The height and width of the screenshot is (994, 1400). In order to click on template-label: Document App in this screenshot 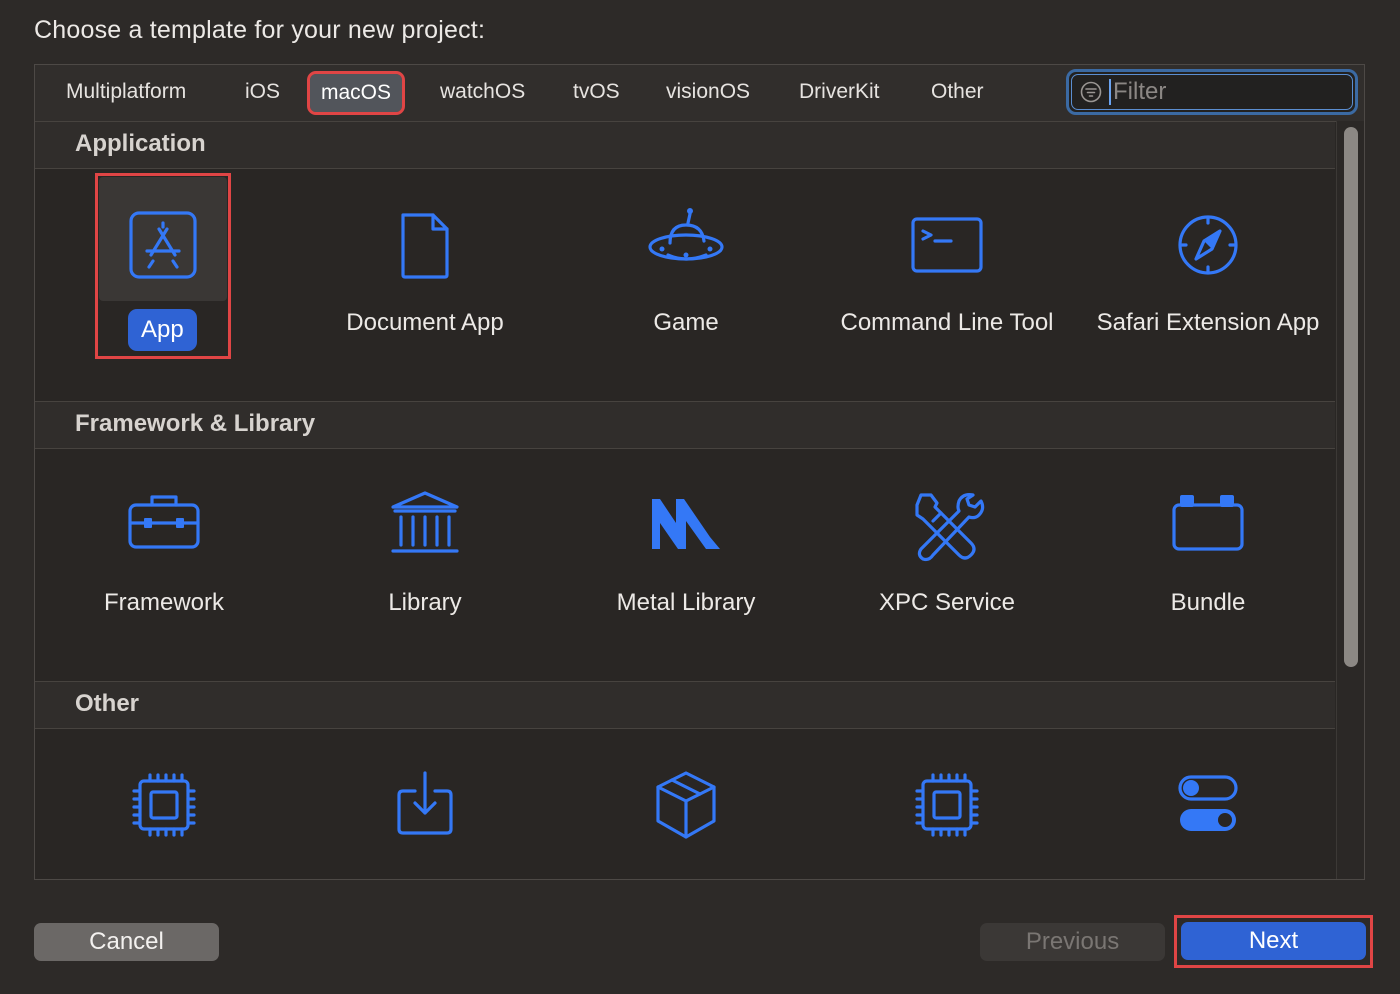, I will do `click(425, 322)`.